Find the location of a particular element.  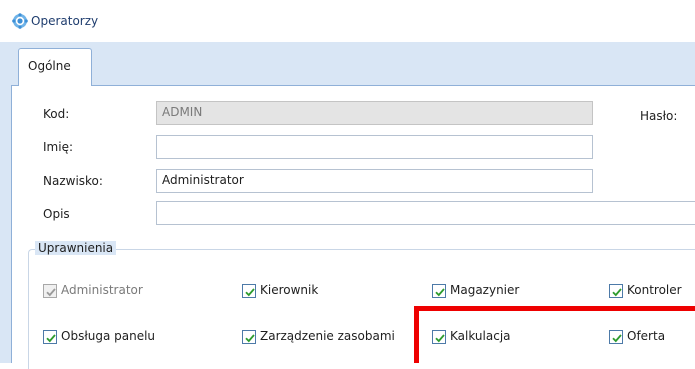

window-title: Operatorzy is located at coordinates (65, 21).